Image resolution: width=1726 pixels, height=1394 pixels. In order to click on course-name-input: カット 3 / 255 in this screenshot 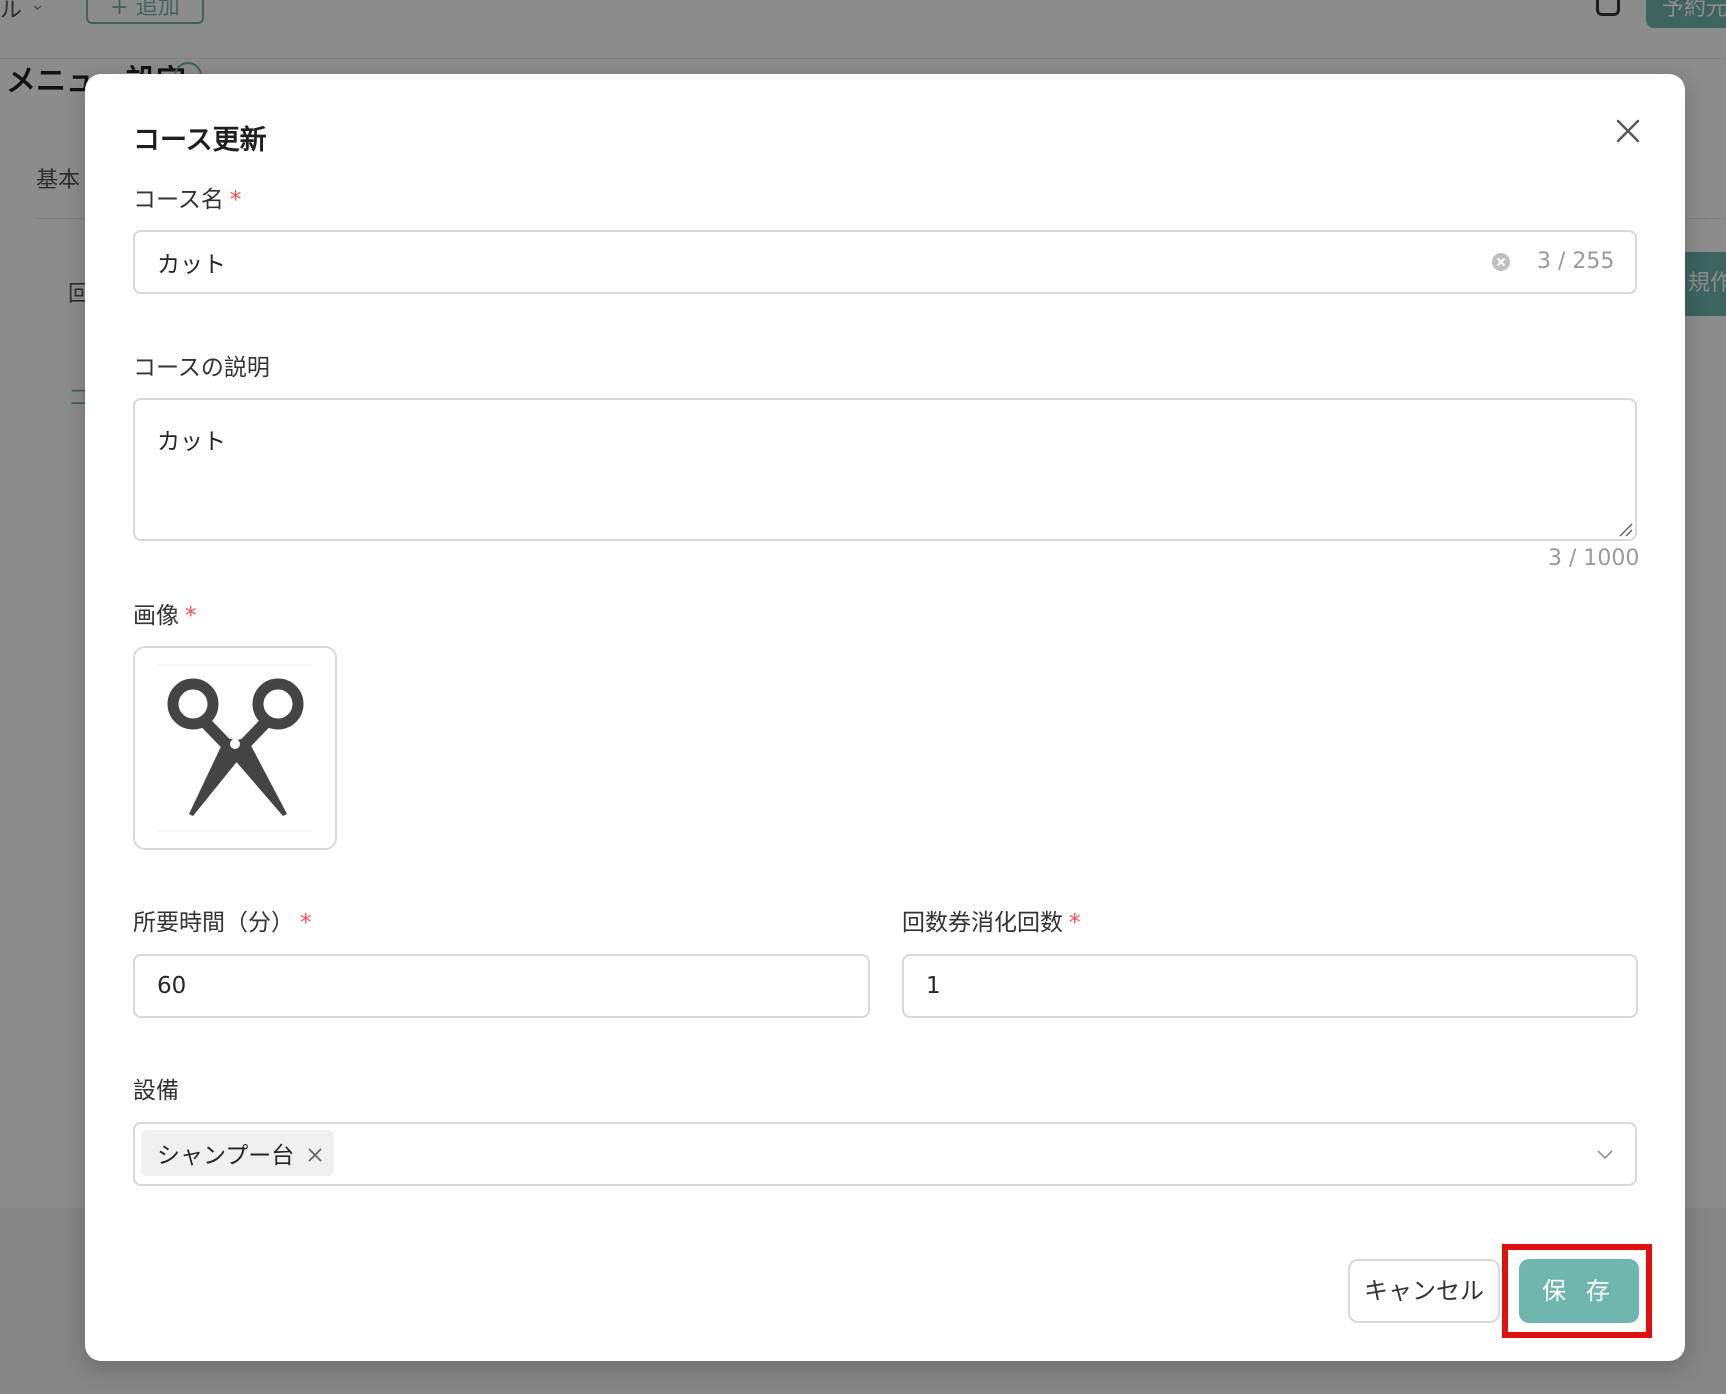, I will do `click(885, 262)`.